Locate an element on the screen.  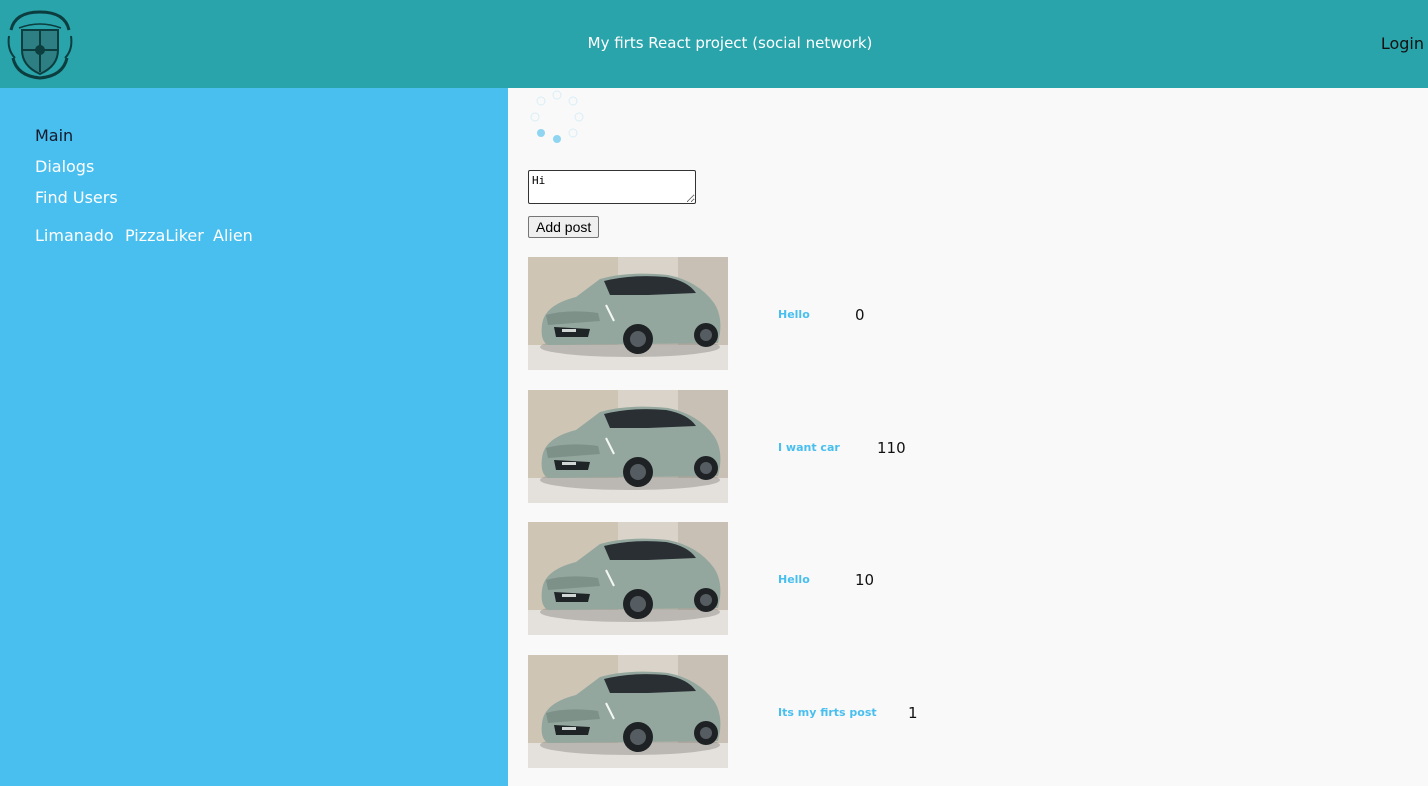
like-count: 1 is located at coordinates (913, 713).